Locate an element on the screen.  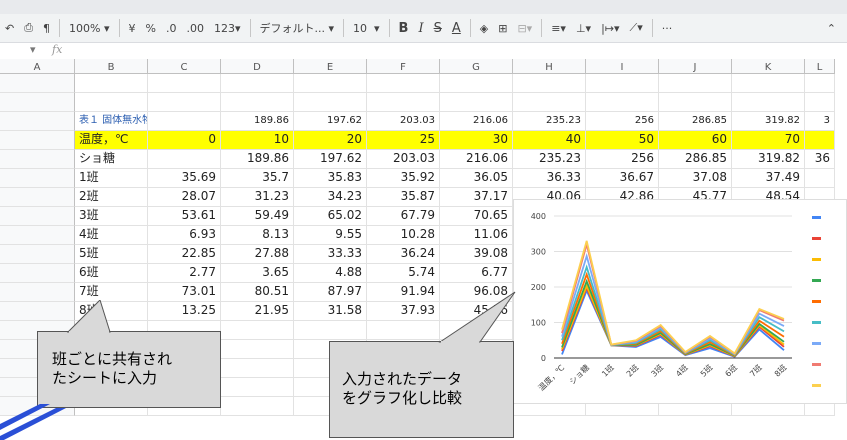
data-cell: 35.87 is located at coordinates (403, 197).